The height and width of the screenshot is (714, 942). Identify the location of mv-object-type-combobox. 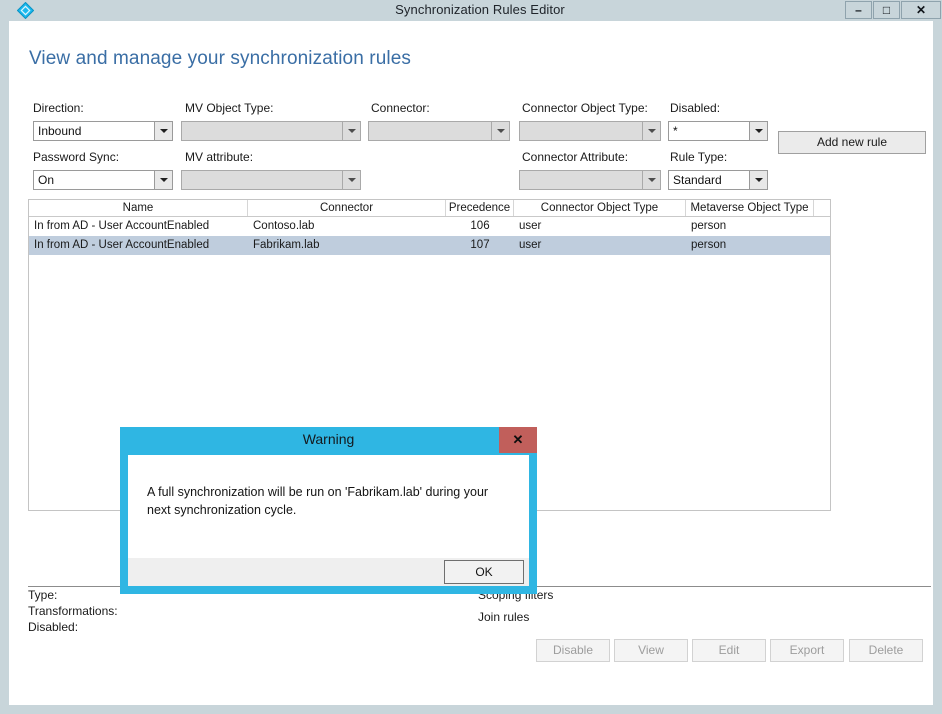
(271, 131).